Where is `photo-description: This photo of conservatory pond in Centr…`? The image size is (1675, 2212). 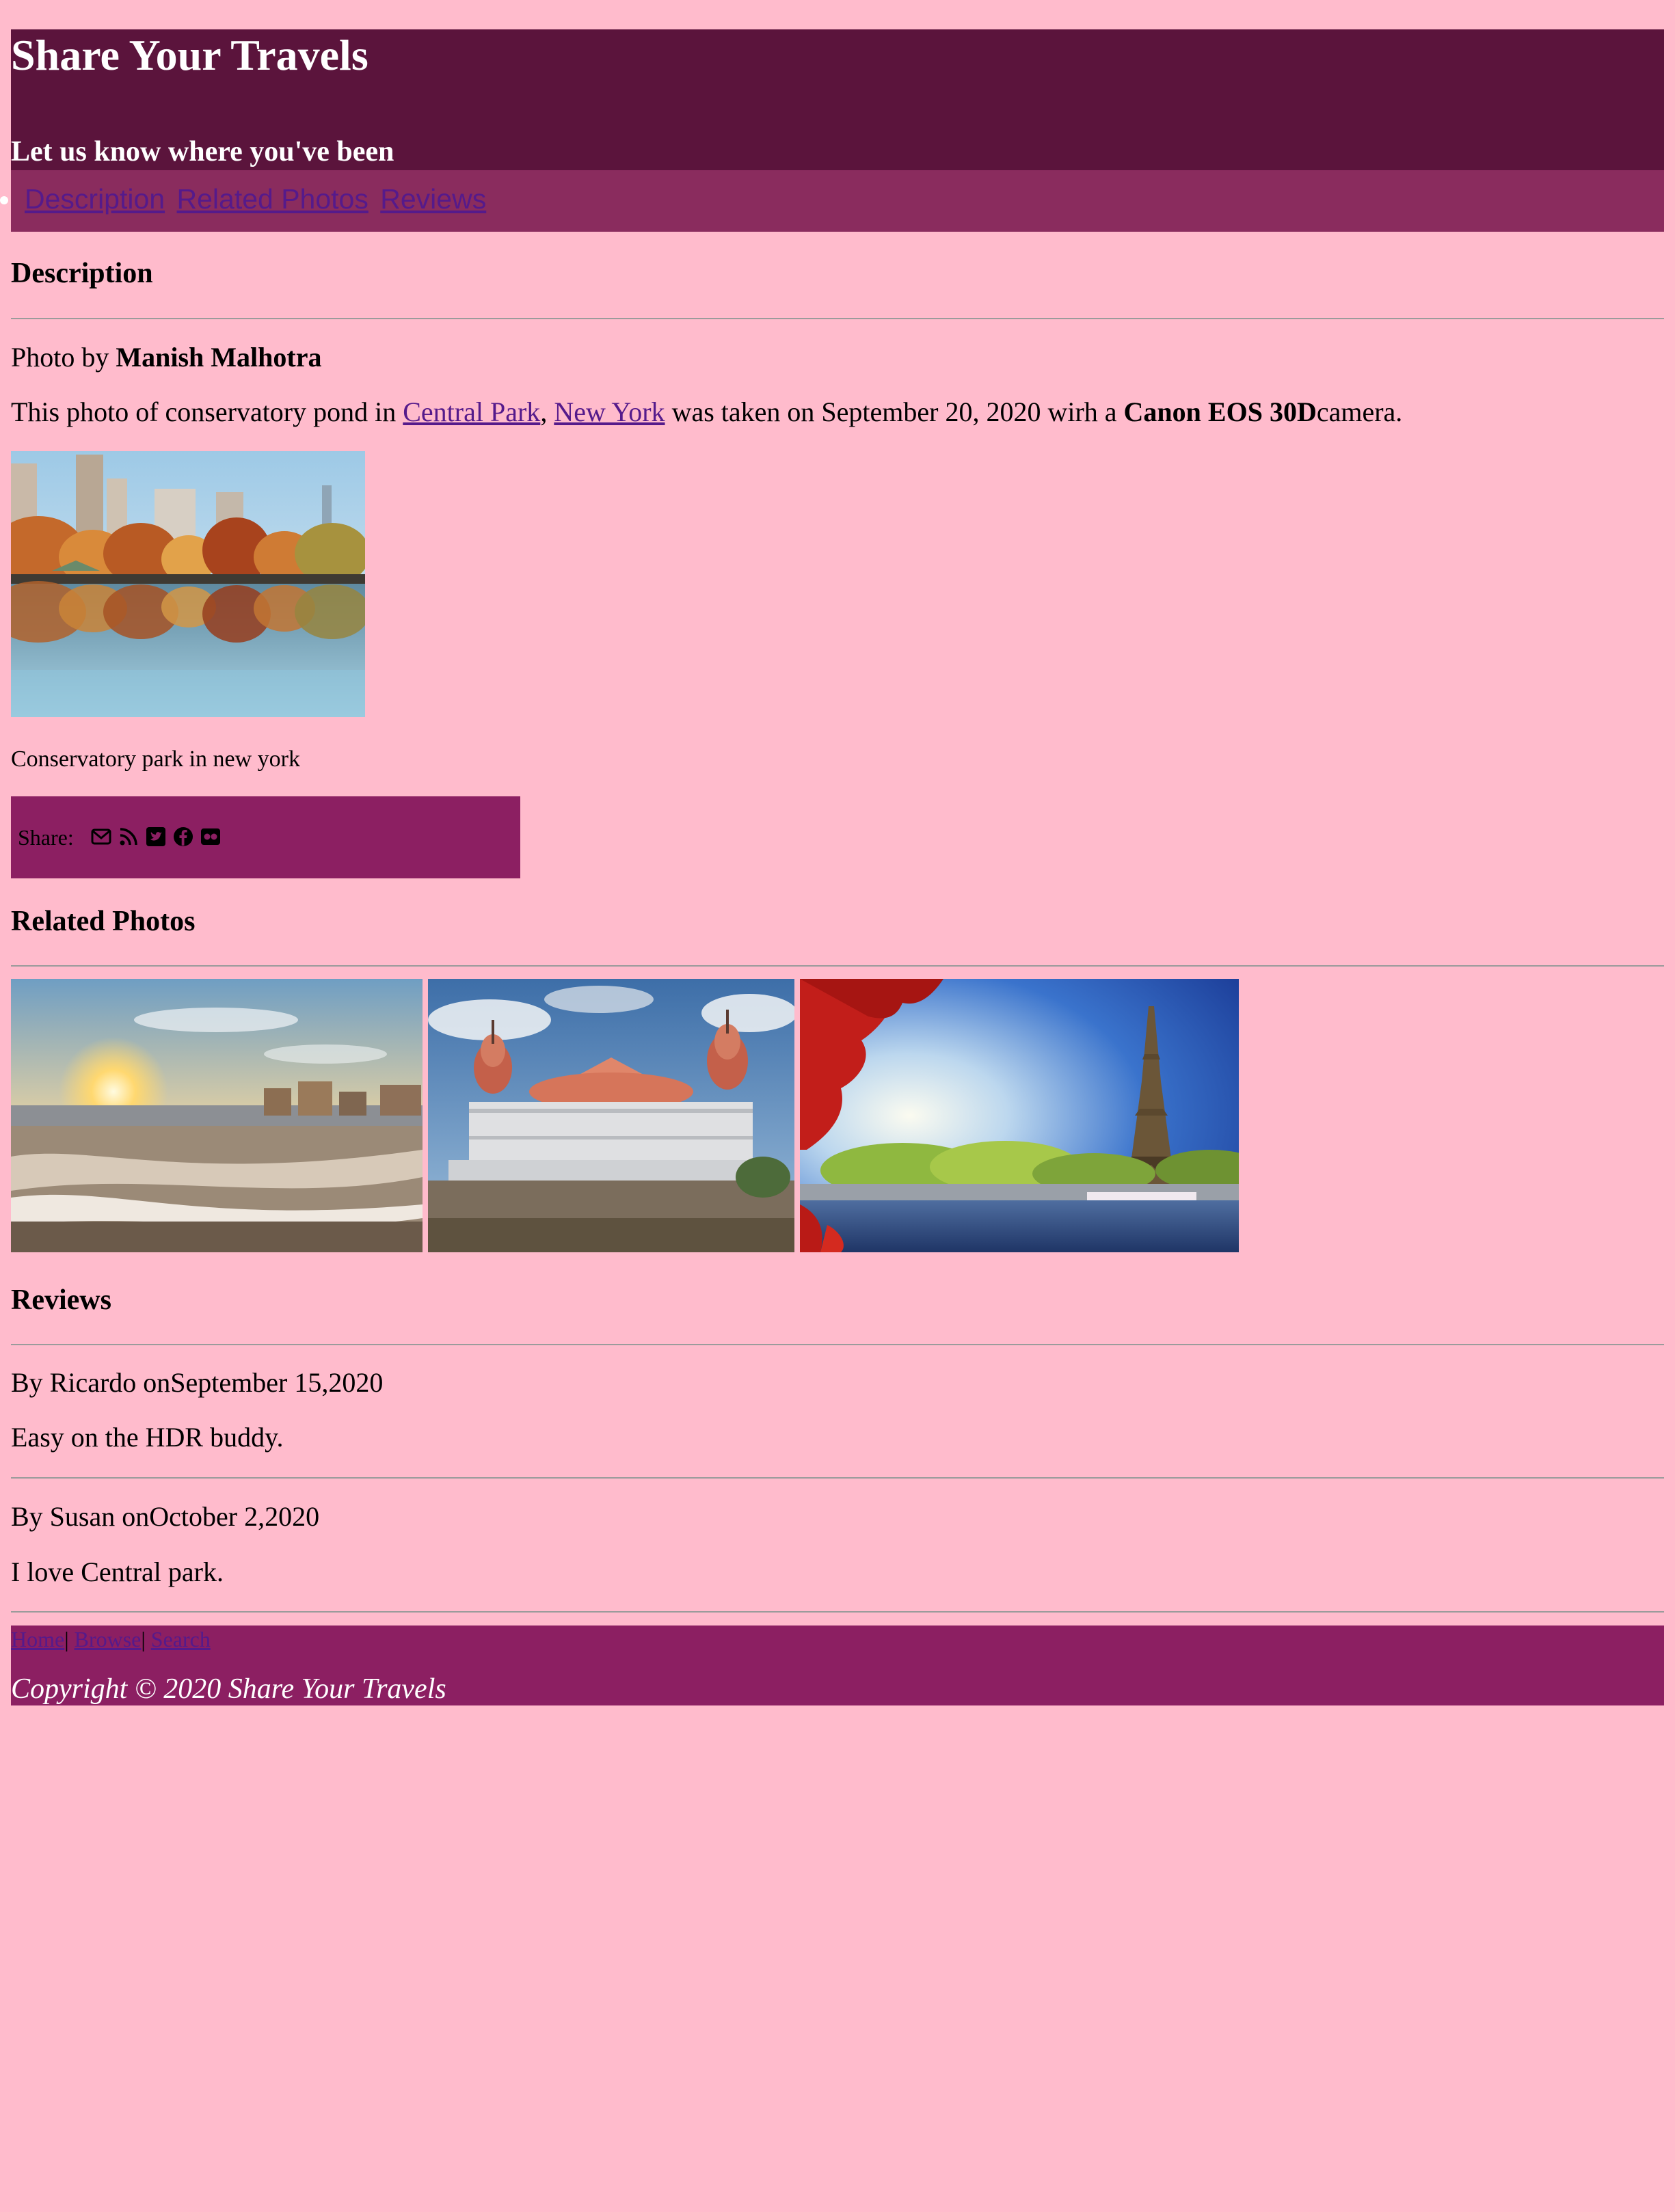
photo-description: This photo of conservatory pond in Centr… is located at coordinates (706, 412).